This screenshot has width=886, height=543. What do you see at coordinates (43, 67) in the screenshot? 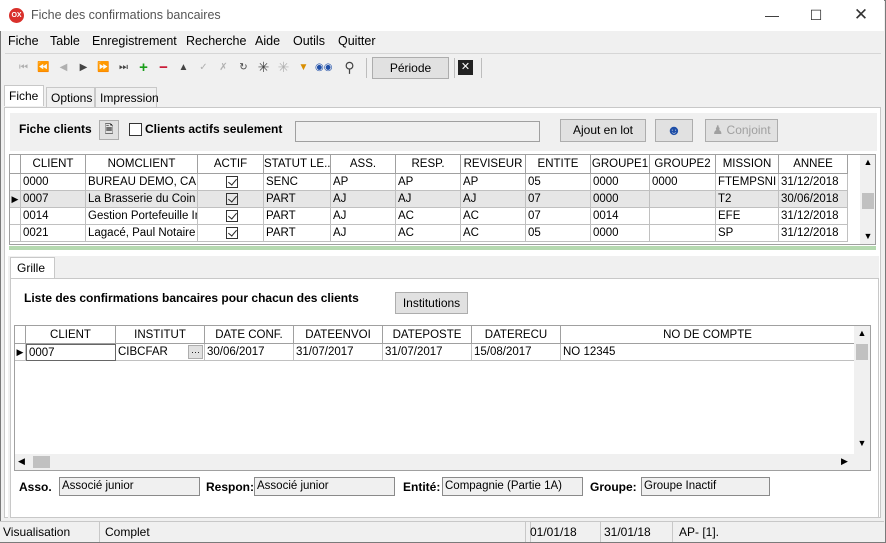
I see `prev-page-icon: ⏪` at bounding box center [43, 67].